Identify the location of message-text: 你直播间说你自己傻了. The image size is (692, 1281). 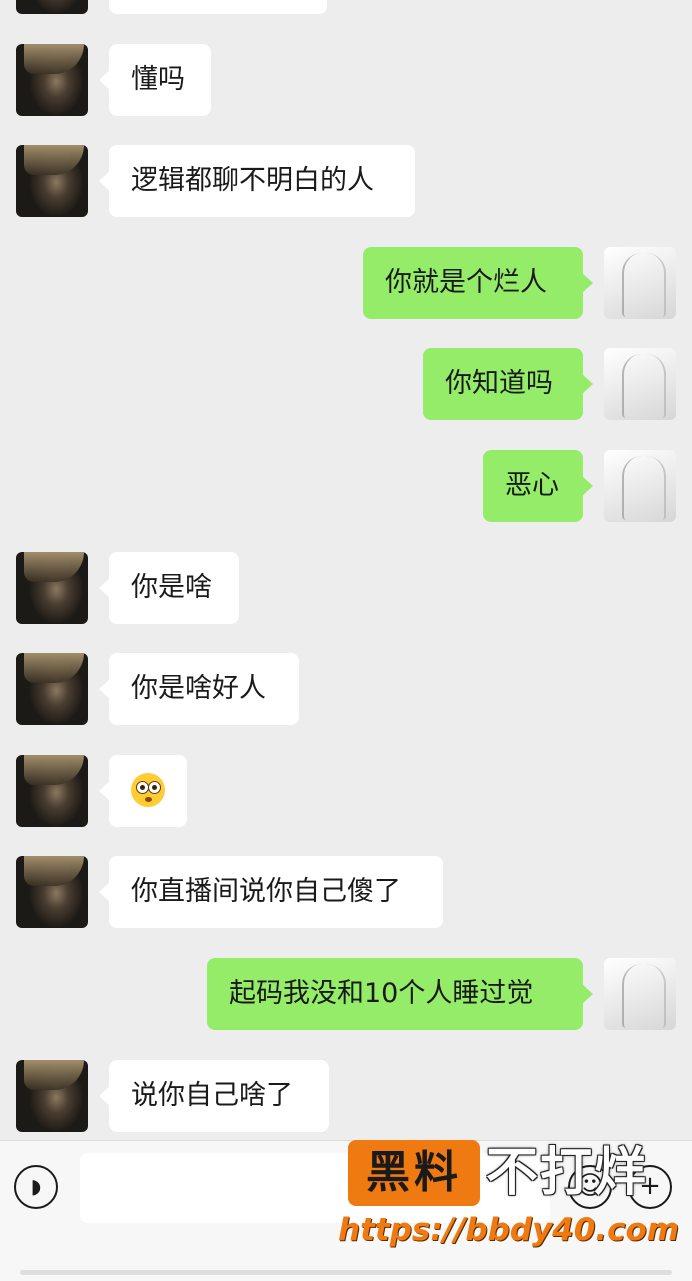
(266, 891).